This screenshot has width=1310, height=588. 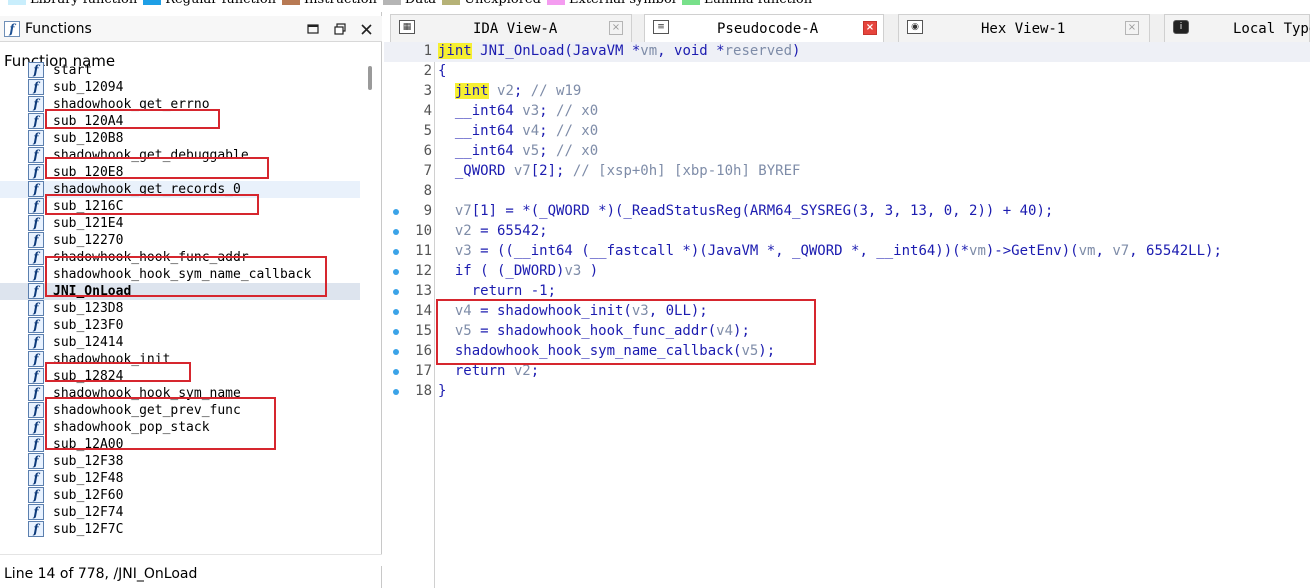 I want to click on function-list-item: f sub_1216C, so click(x=180, y=206).